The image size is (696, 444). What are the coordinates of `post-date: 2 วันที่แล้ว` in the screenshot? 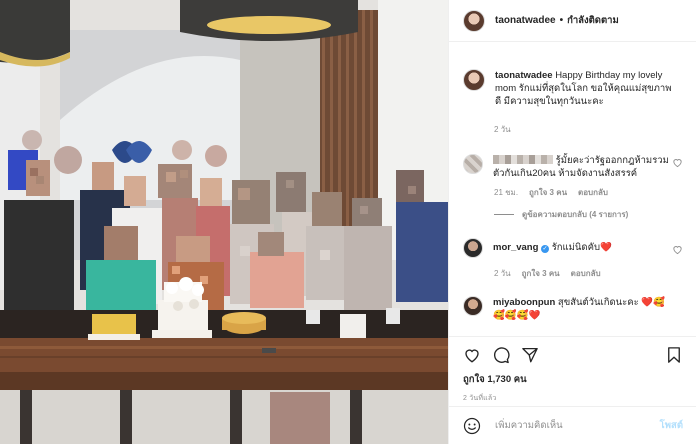 It's located at (480, 398).